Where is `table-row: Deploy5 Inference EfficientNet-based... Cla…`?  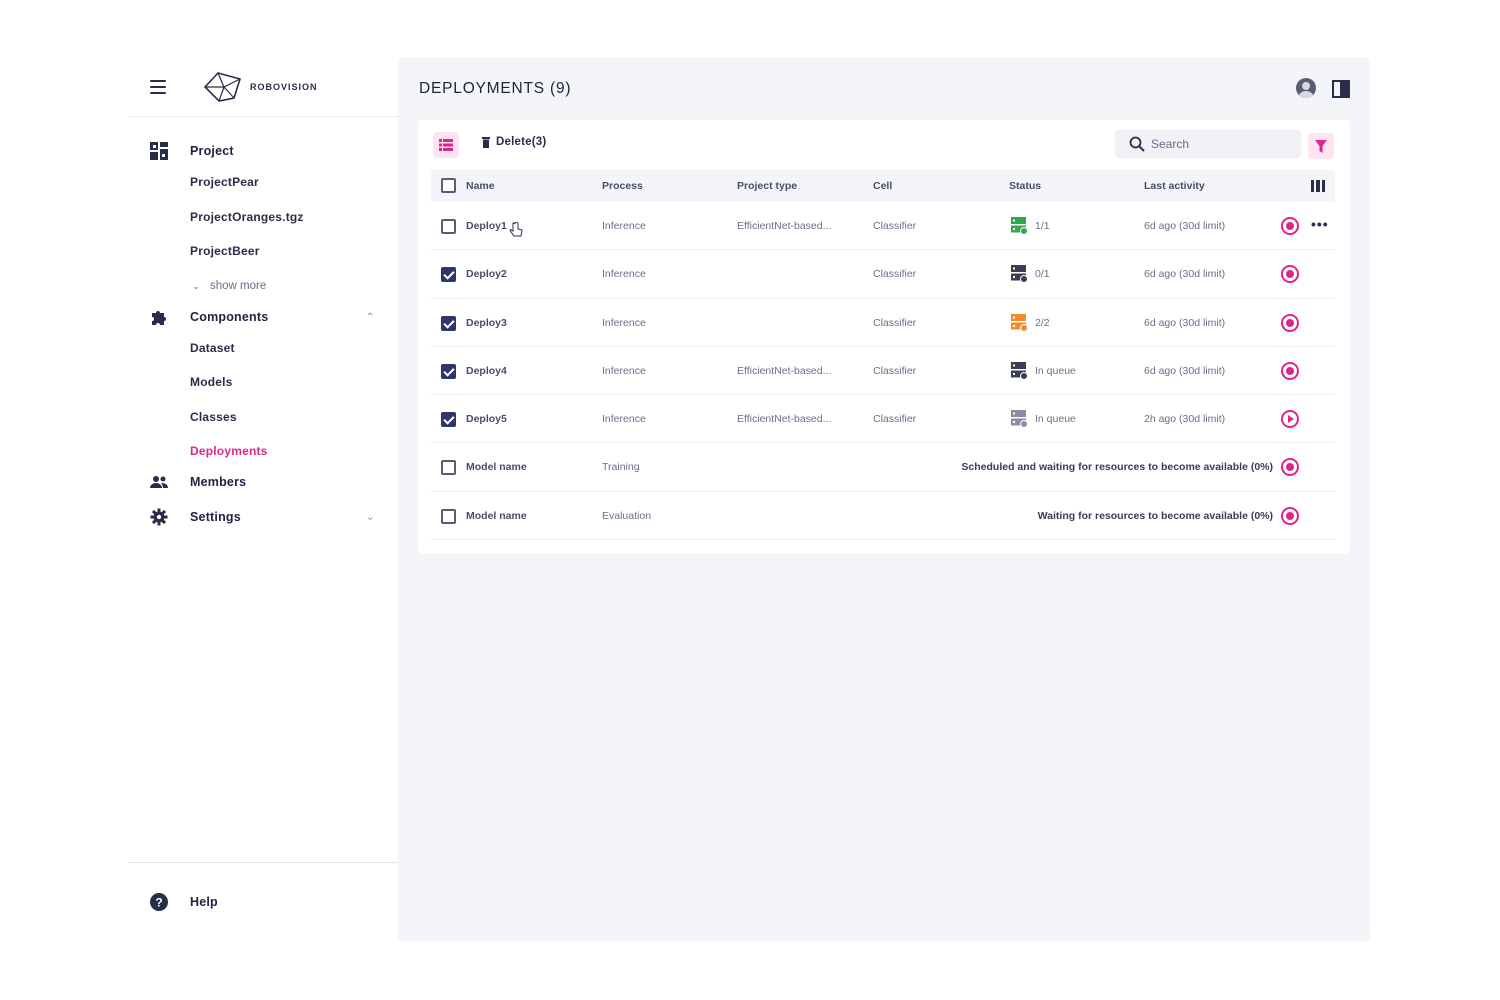
table-row: Deploy5 Inference EfficientNet-based... Cla… is located at coordinates (883, 419).